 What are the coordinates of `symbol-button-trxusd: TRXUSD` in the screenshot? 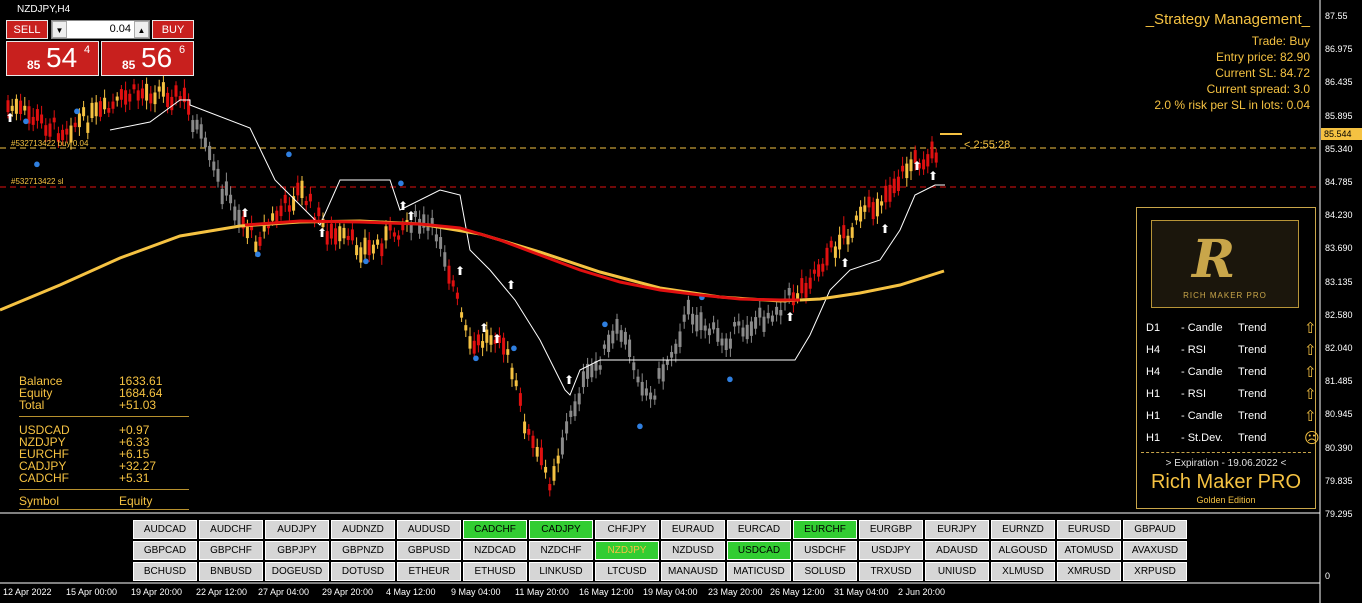 It's located at (891, 571).